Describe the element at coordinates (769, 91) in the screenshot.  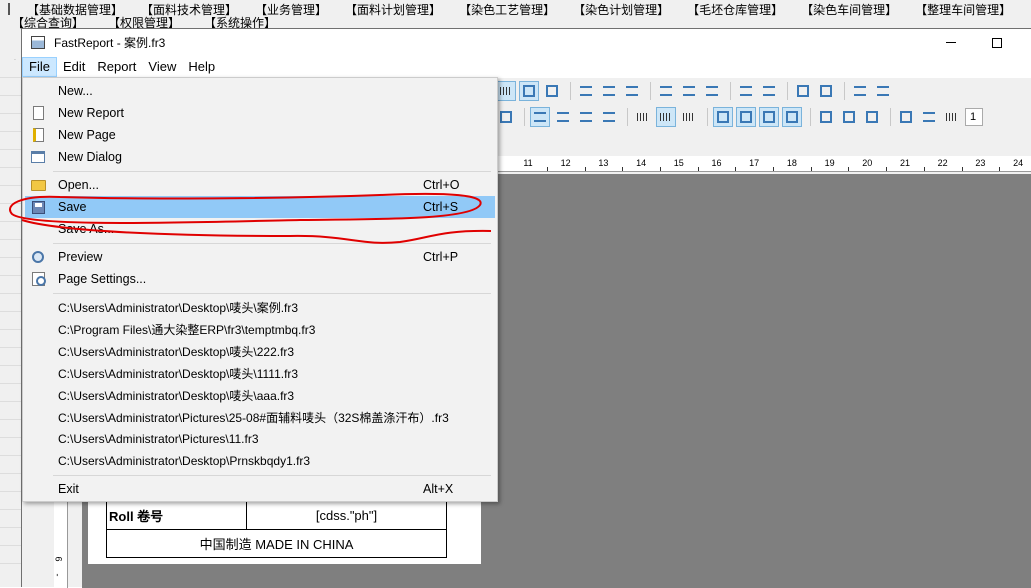
I see `space-vertical-icon` at that location.